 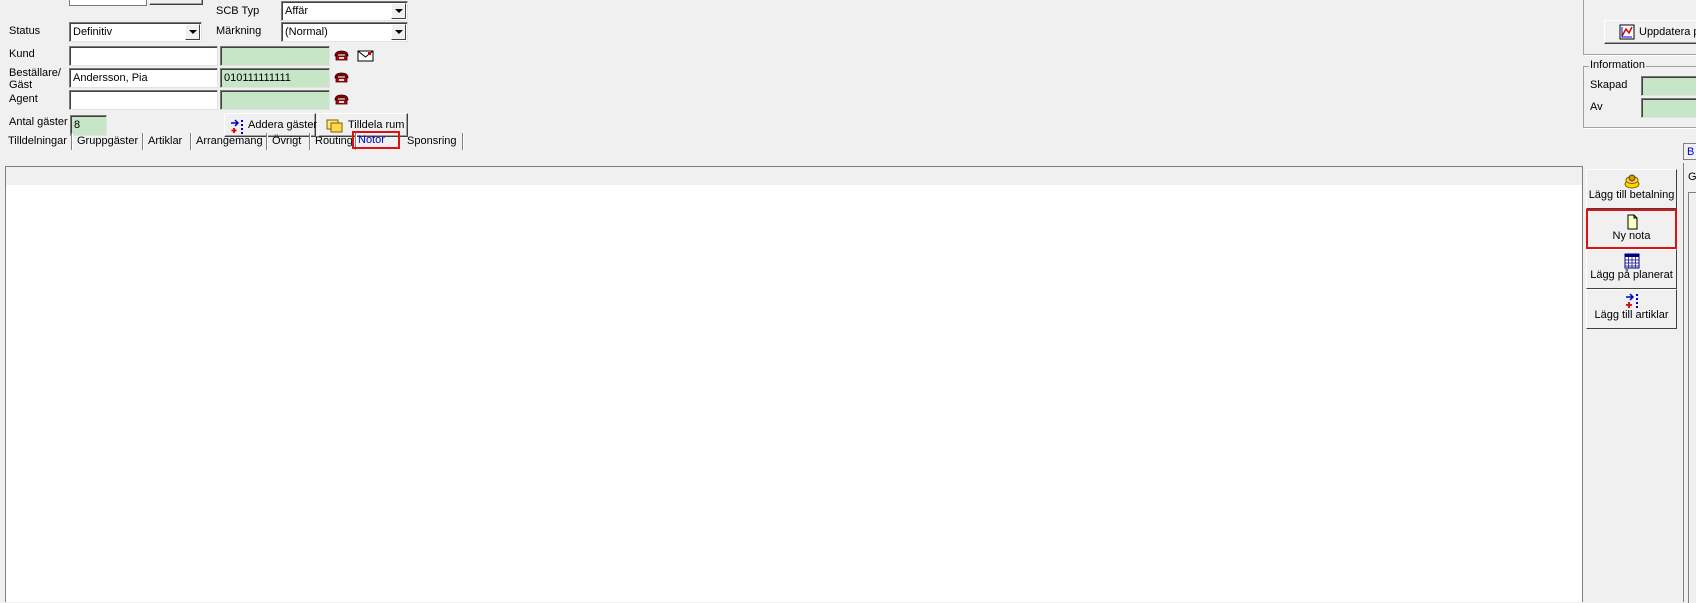 I want to click on tab-sponsring: Sponsring, so click(x=433, y=141).